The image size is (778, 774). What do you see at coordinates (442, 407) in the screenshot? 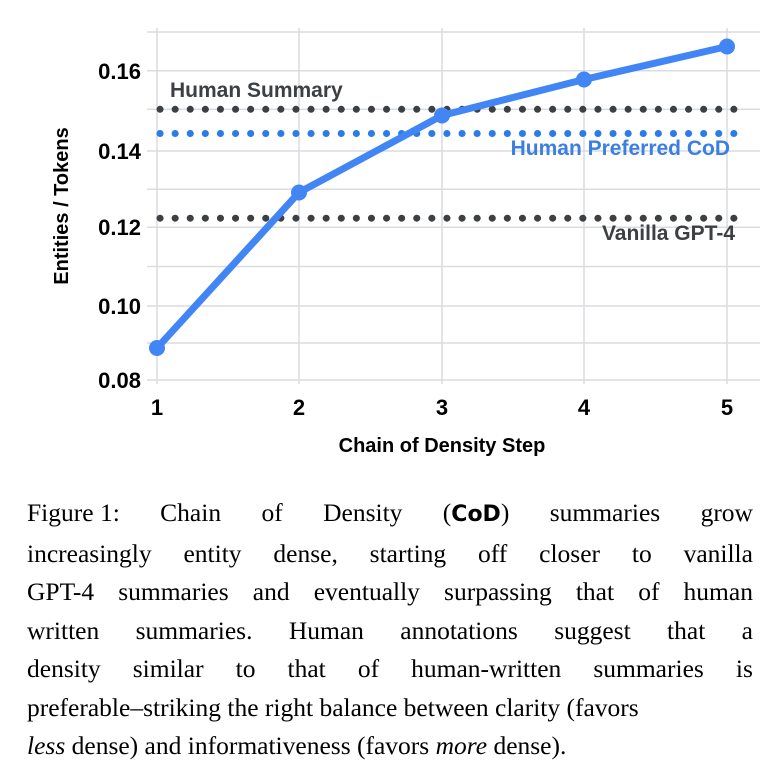
I see `x-tick-label-2: 3` at bounding box center [442, 407].